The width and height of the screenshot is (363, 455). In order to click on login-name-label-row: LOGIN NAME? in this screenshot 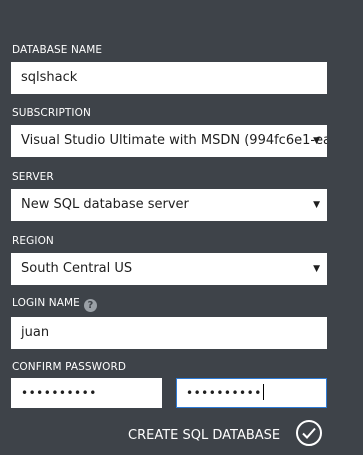, I will do `click(54, 304)`.